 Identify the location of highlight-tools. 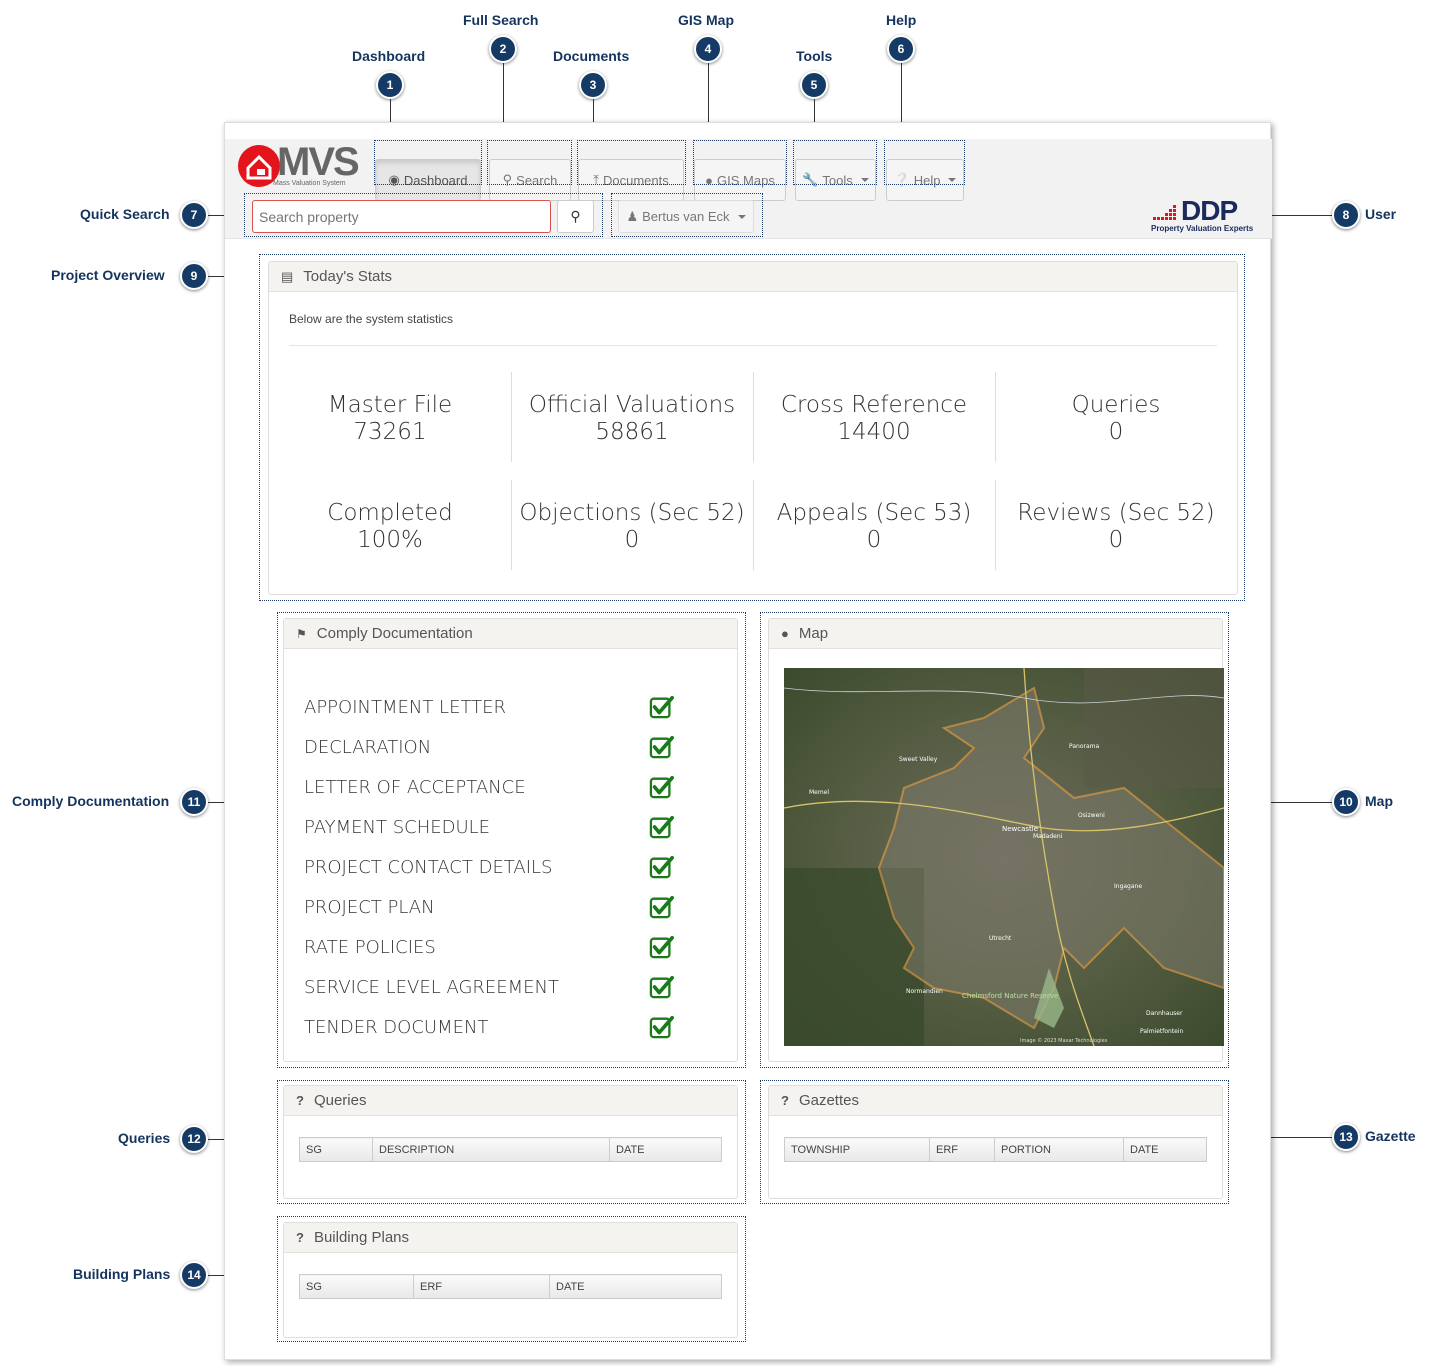
(835, 162).